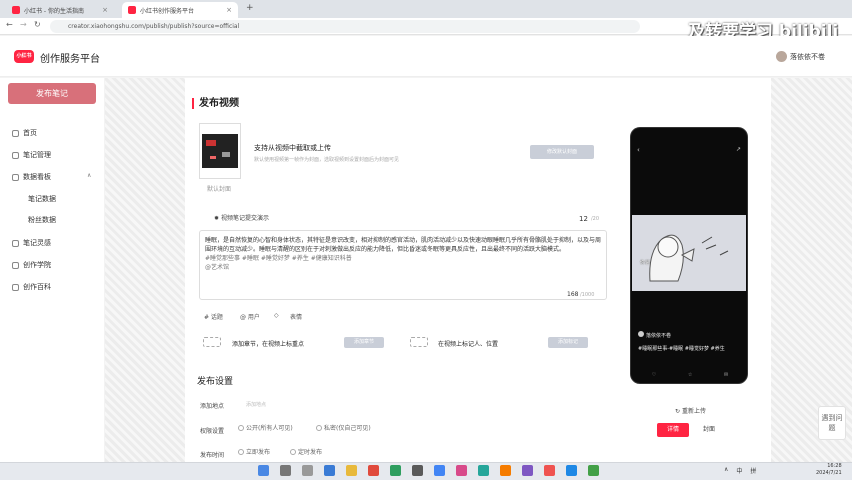  I want to click on input-method-indicator: 中, so click(739, 470).